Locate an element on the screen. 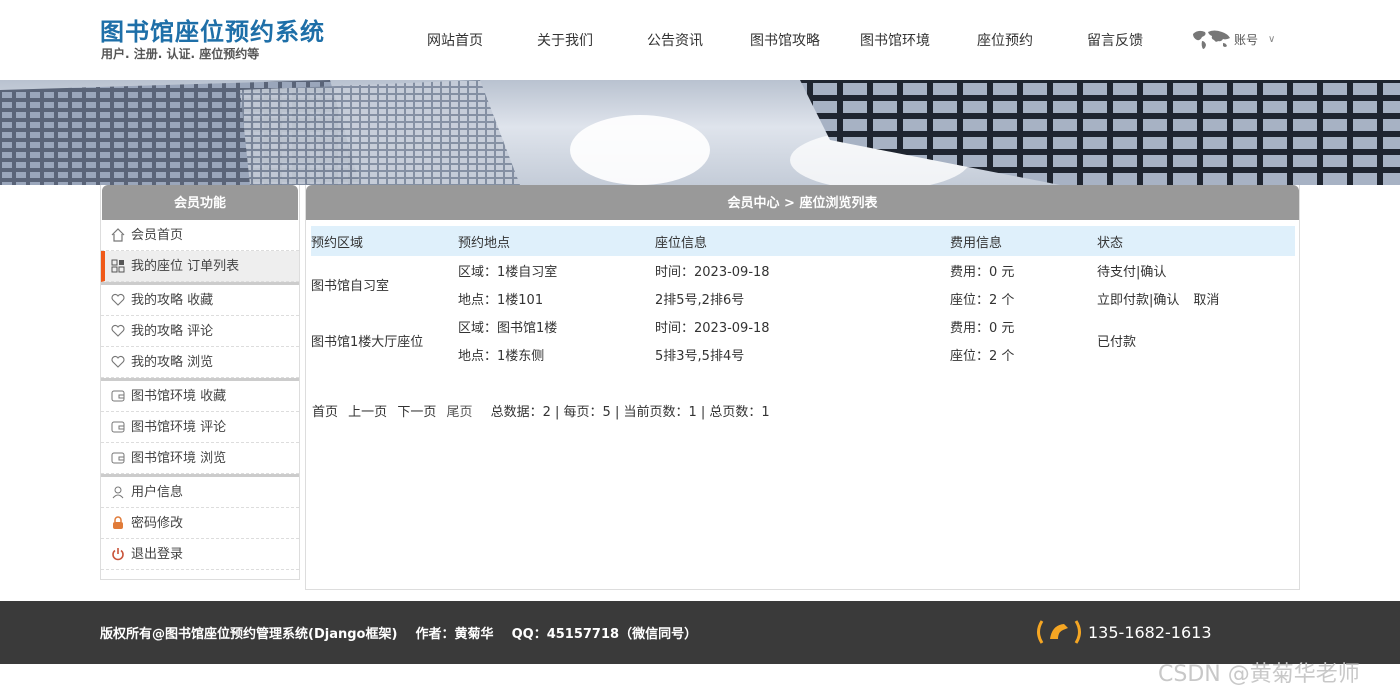  sidebar-item-label: 我的攻略 评论 is located at coordinates (172, 331).